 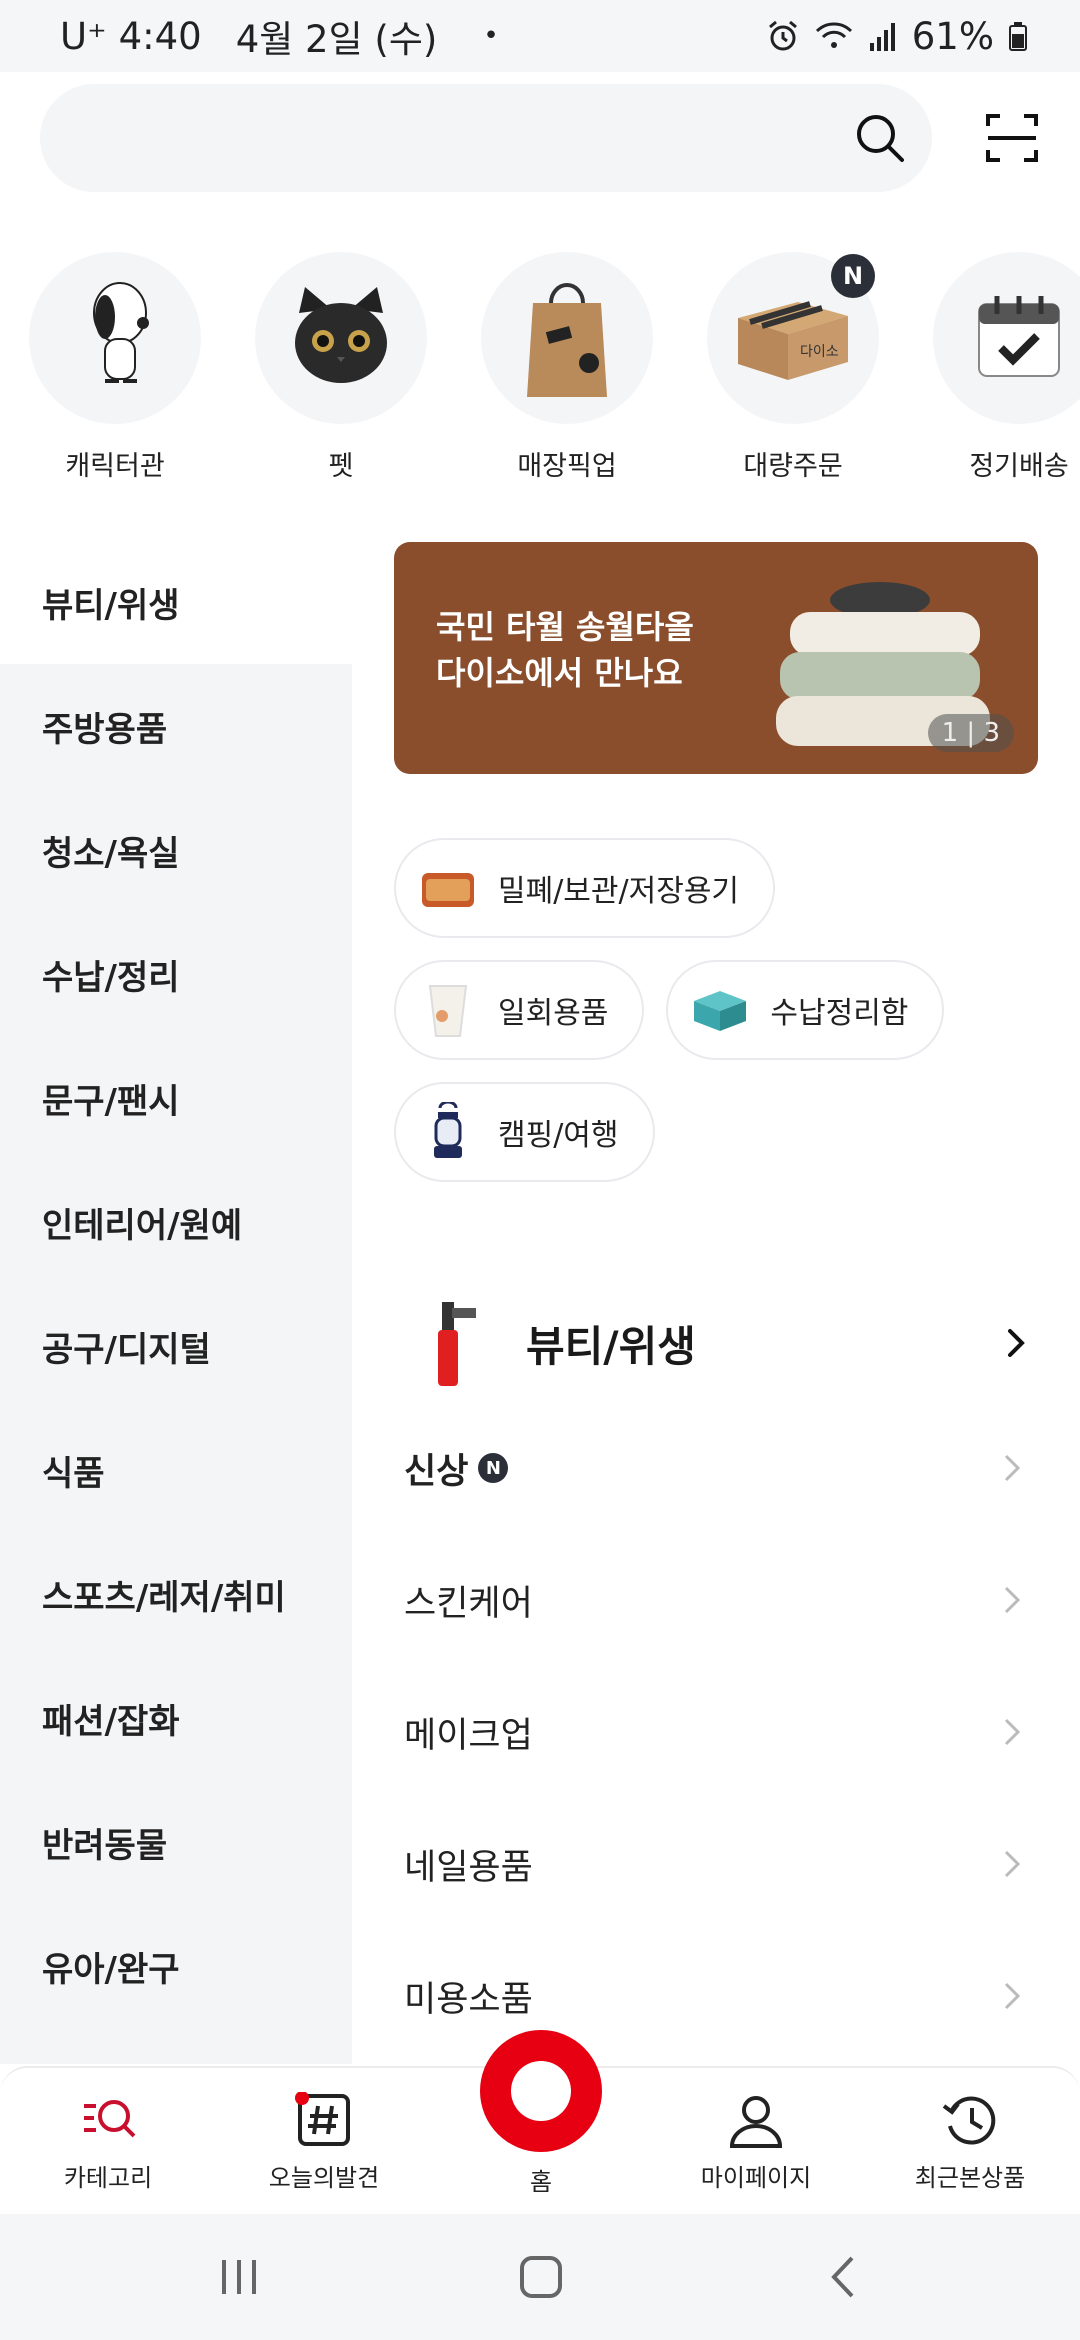 I want to click on list-item-label: 스킨케어, so click(x=468, y=1603).